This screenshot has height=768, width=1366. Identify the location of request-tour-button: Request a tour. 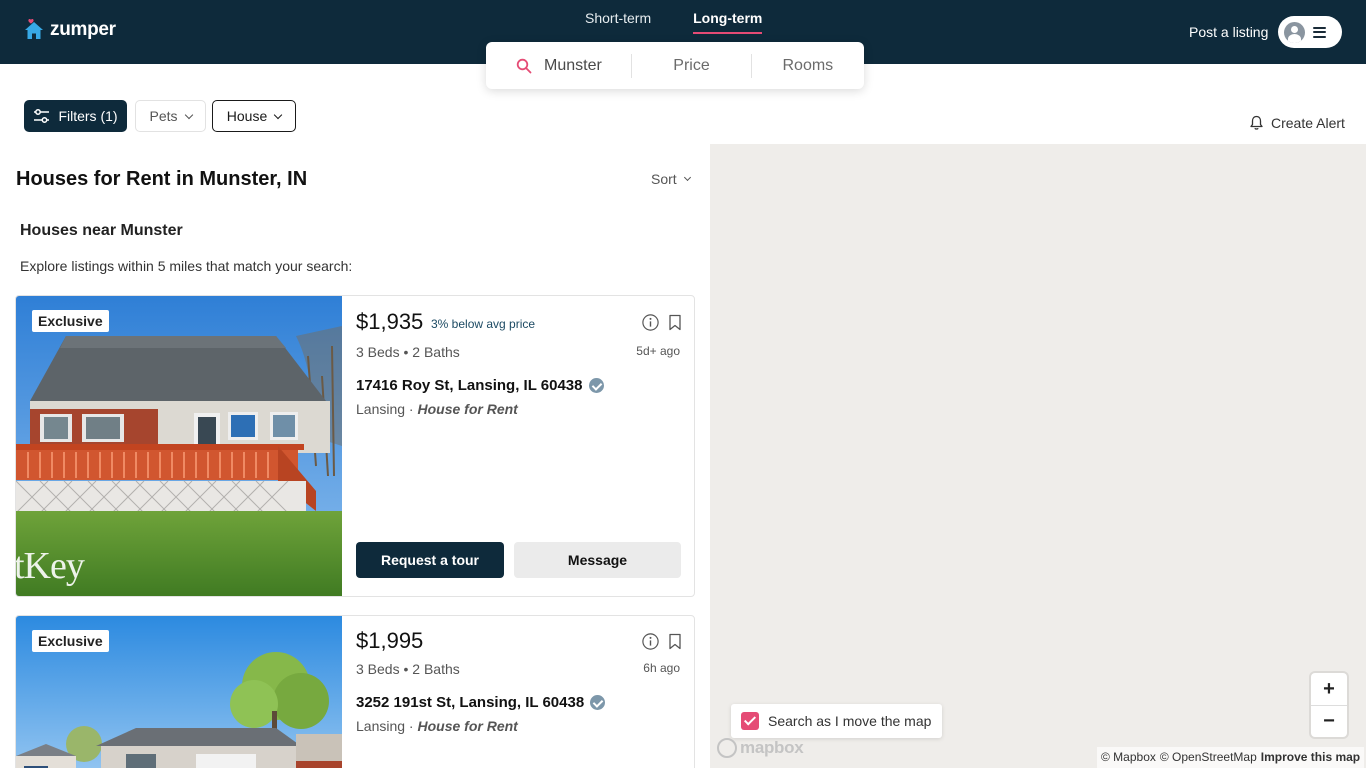
(430, 560).